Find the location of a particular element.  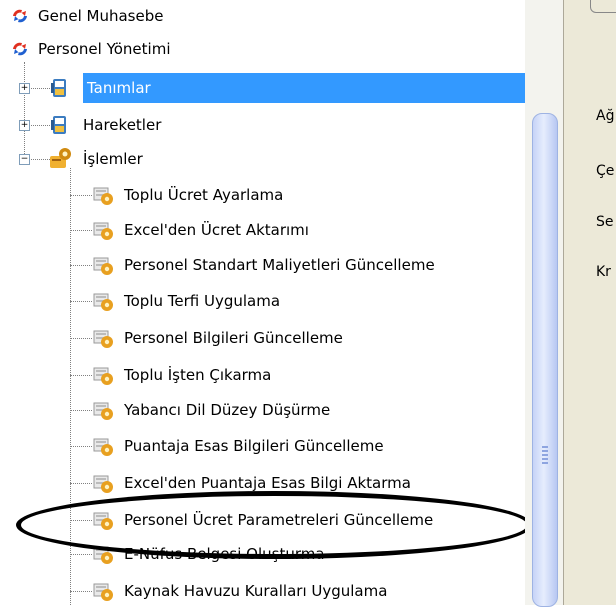

tree-item-label: Toplu İşten Çıkarma is located at coordinates (198, 375).